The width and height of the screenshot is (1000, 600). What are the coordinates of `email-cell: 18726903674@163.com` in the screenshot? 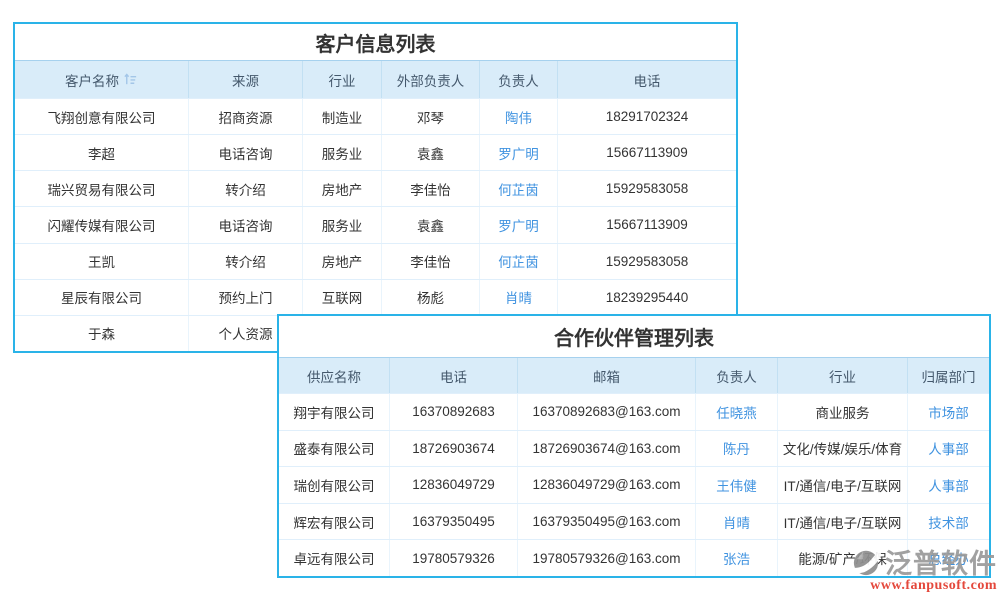 It's located at (607, 448).